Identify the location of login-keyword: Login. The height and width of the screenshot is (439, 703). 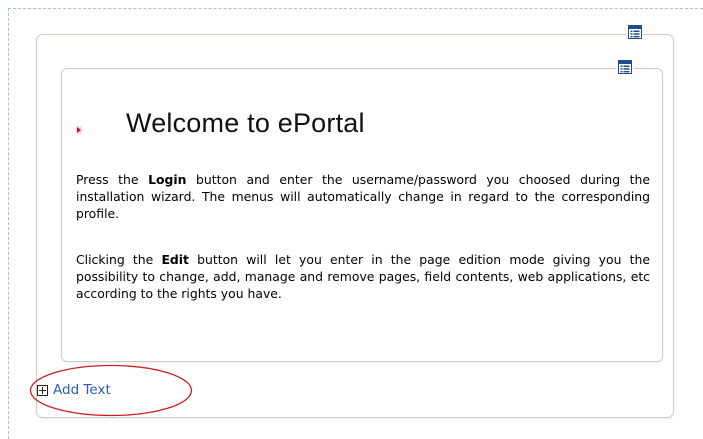
(167, 179).